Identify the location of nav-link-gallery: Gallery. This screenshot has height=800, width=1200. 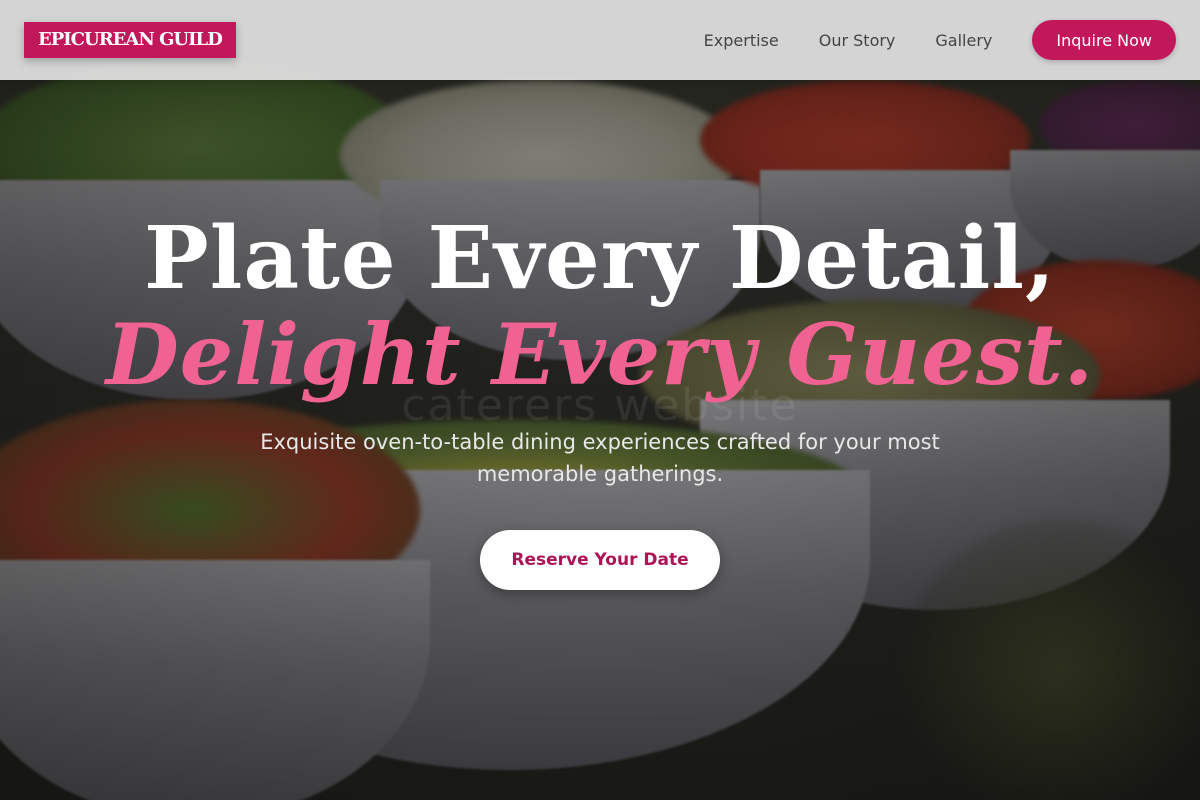
(963, 40).